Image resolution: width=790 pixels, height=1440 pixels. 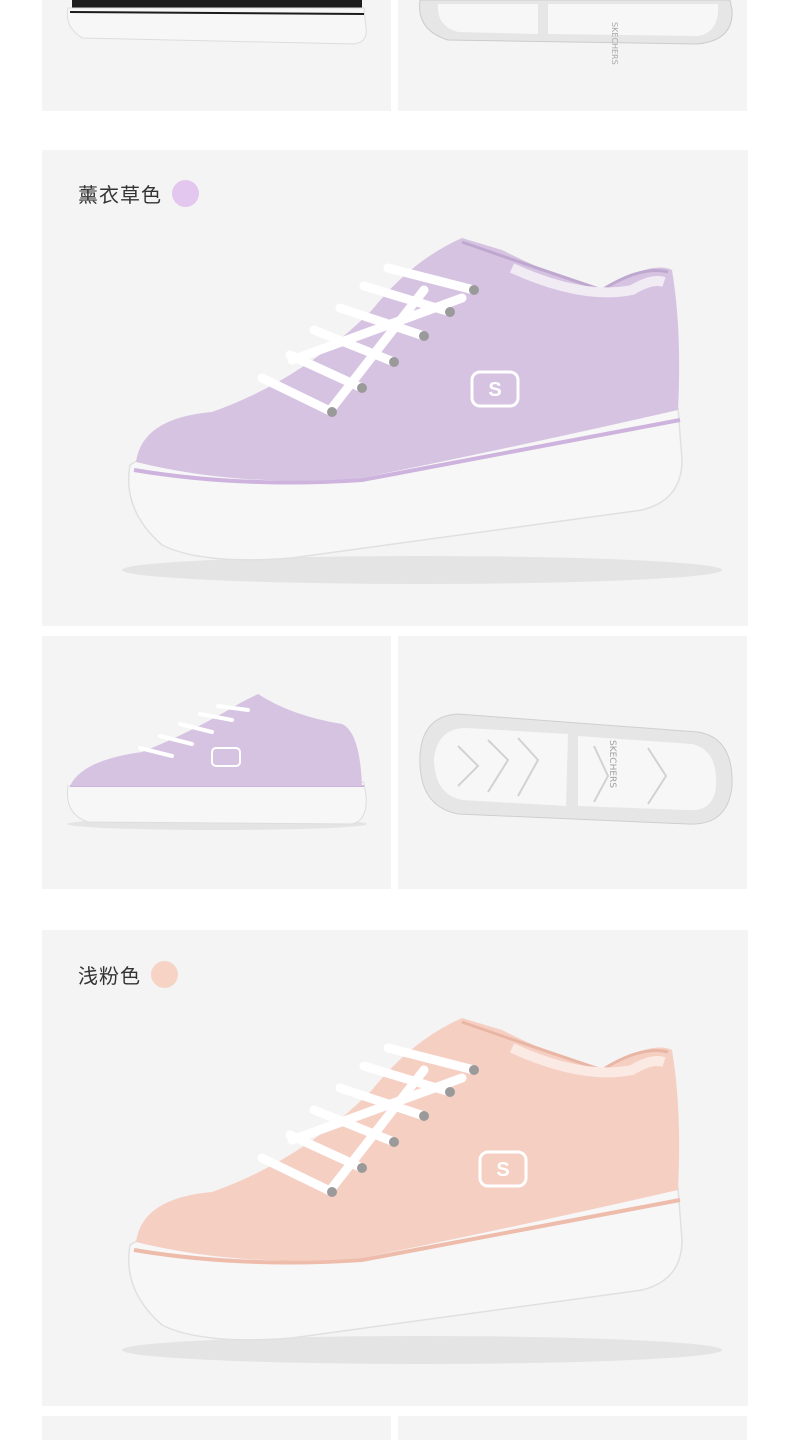 I want to click on lavender-side-view-panel, so click(x=216, y=762).